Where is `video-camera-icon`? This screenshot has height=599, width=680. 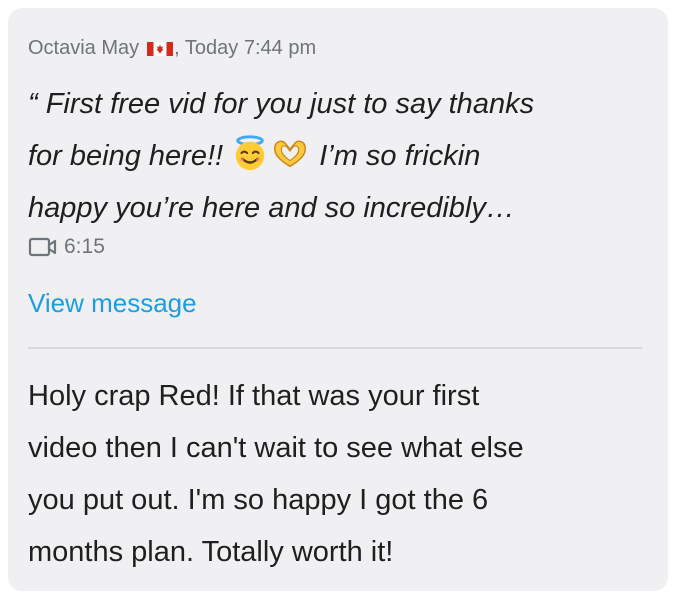
video-camera-icon is located at coordinates (42, 247).